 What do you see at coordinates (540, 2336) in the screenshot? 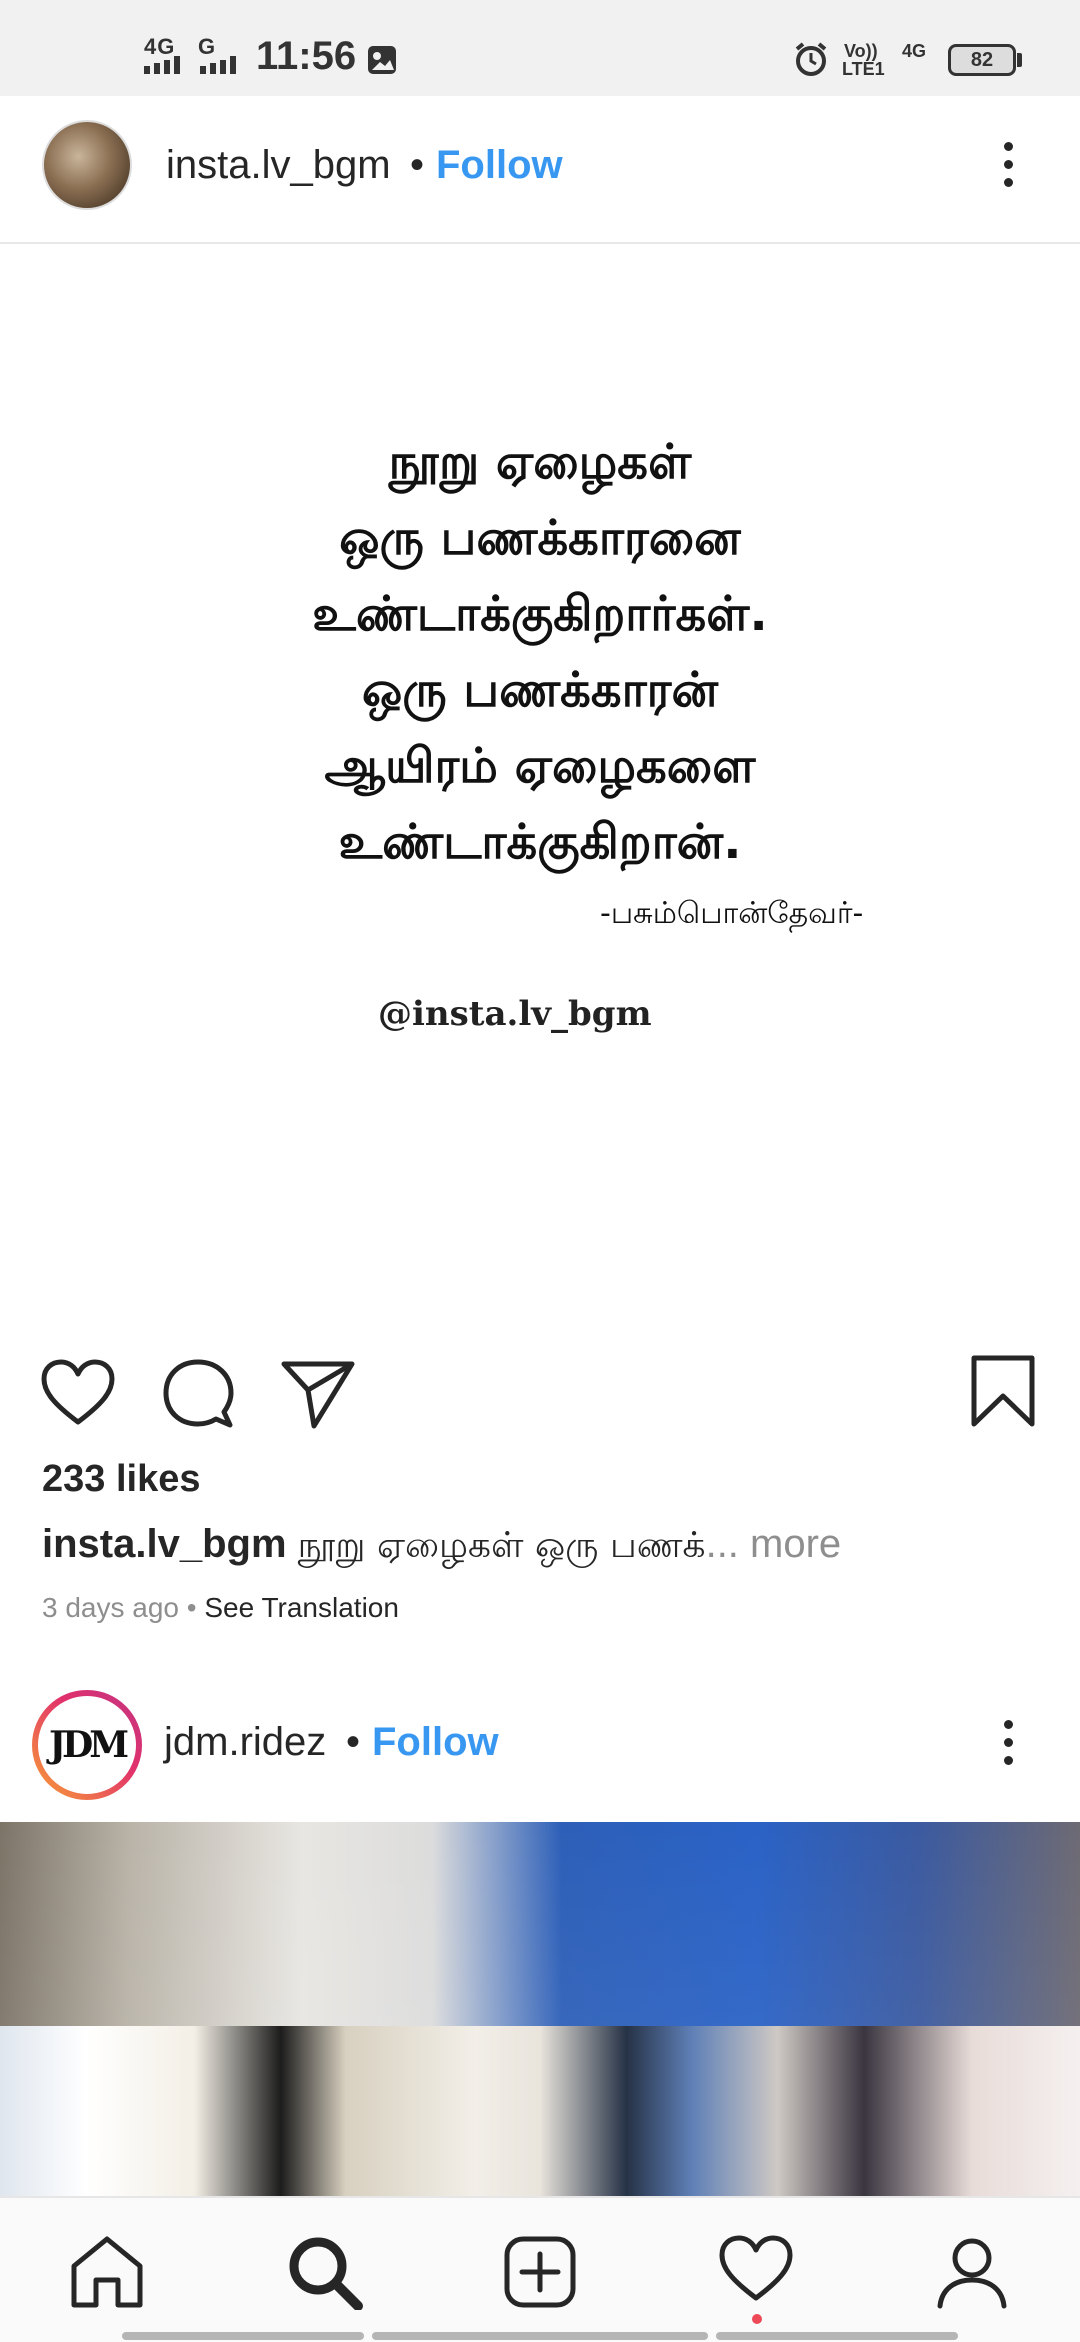
I see `gesture-bar-center` at bounding box center [540, 2336].